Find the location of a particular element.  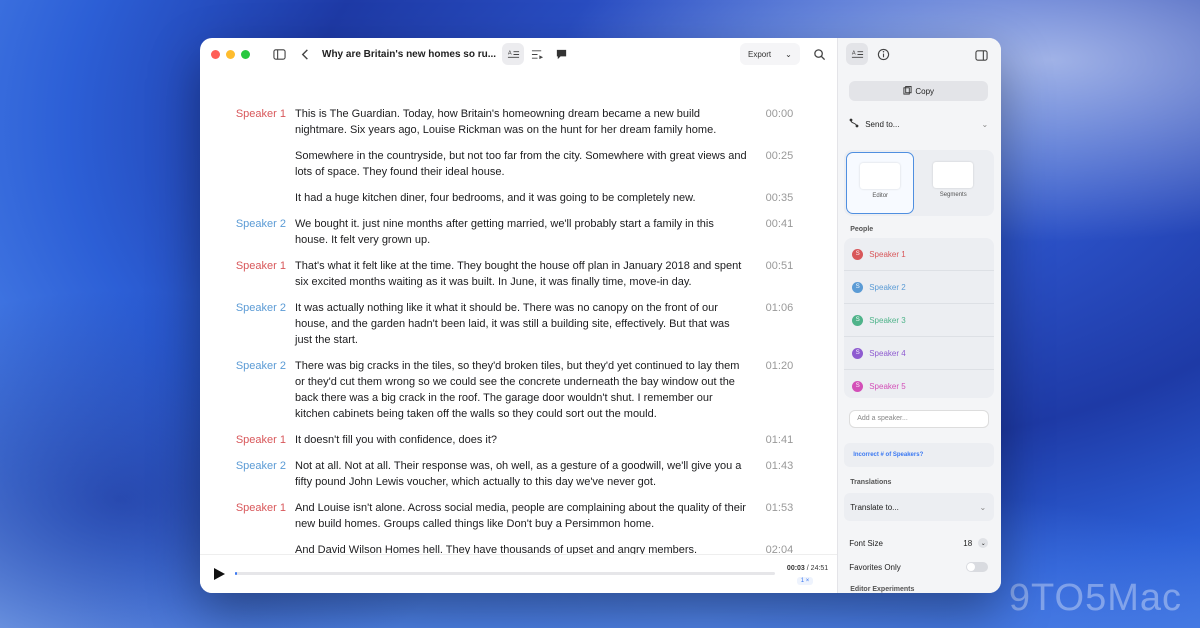

segments-mode-option: Segments is located at coordinates (953, 182).